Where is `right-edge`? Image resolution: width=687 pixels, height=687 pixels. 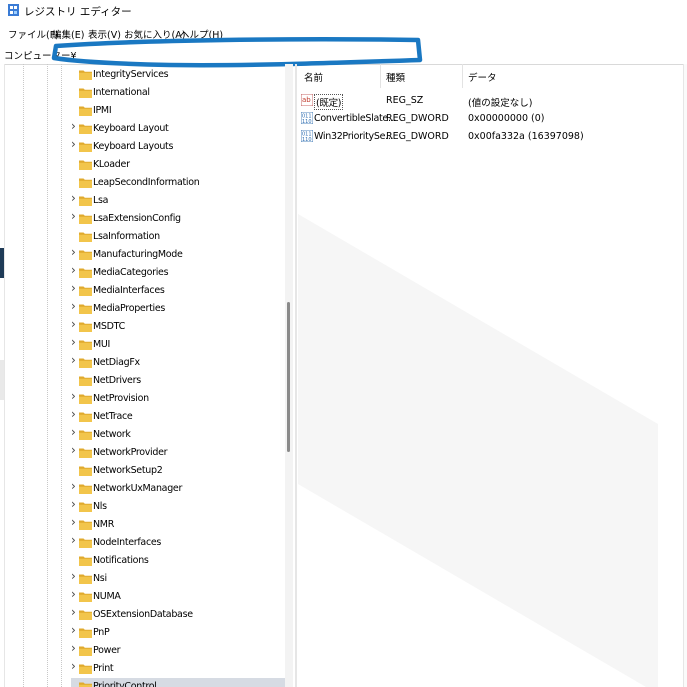
right-edge is located at coordinates (685, 375).